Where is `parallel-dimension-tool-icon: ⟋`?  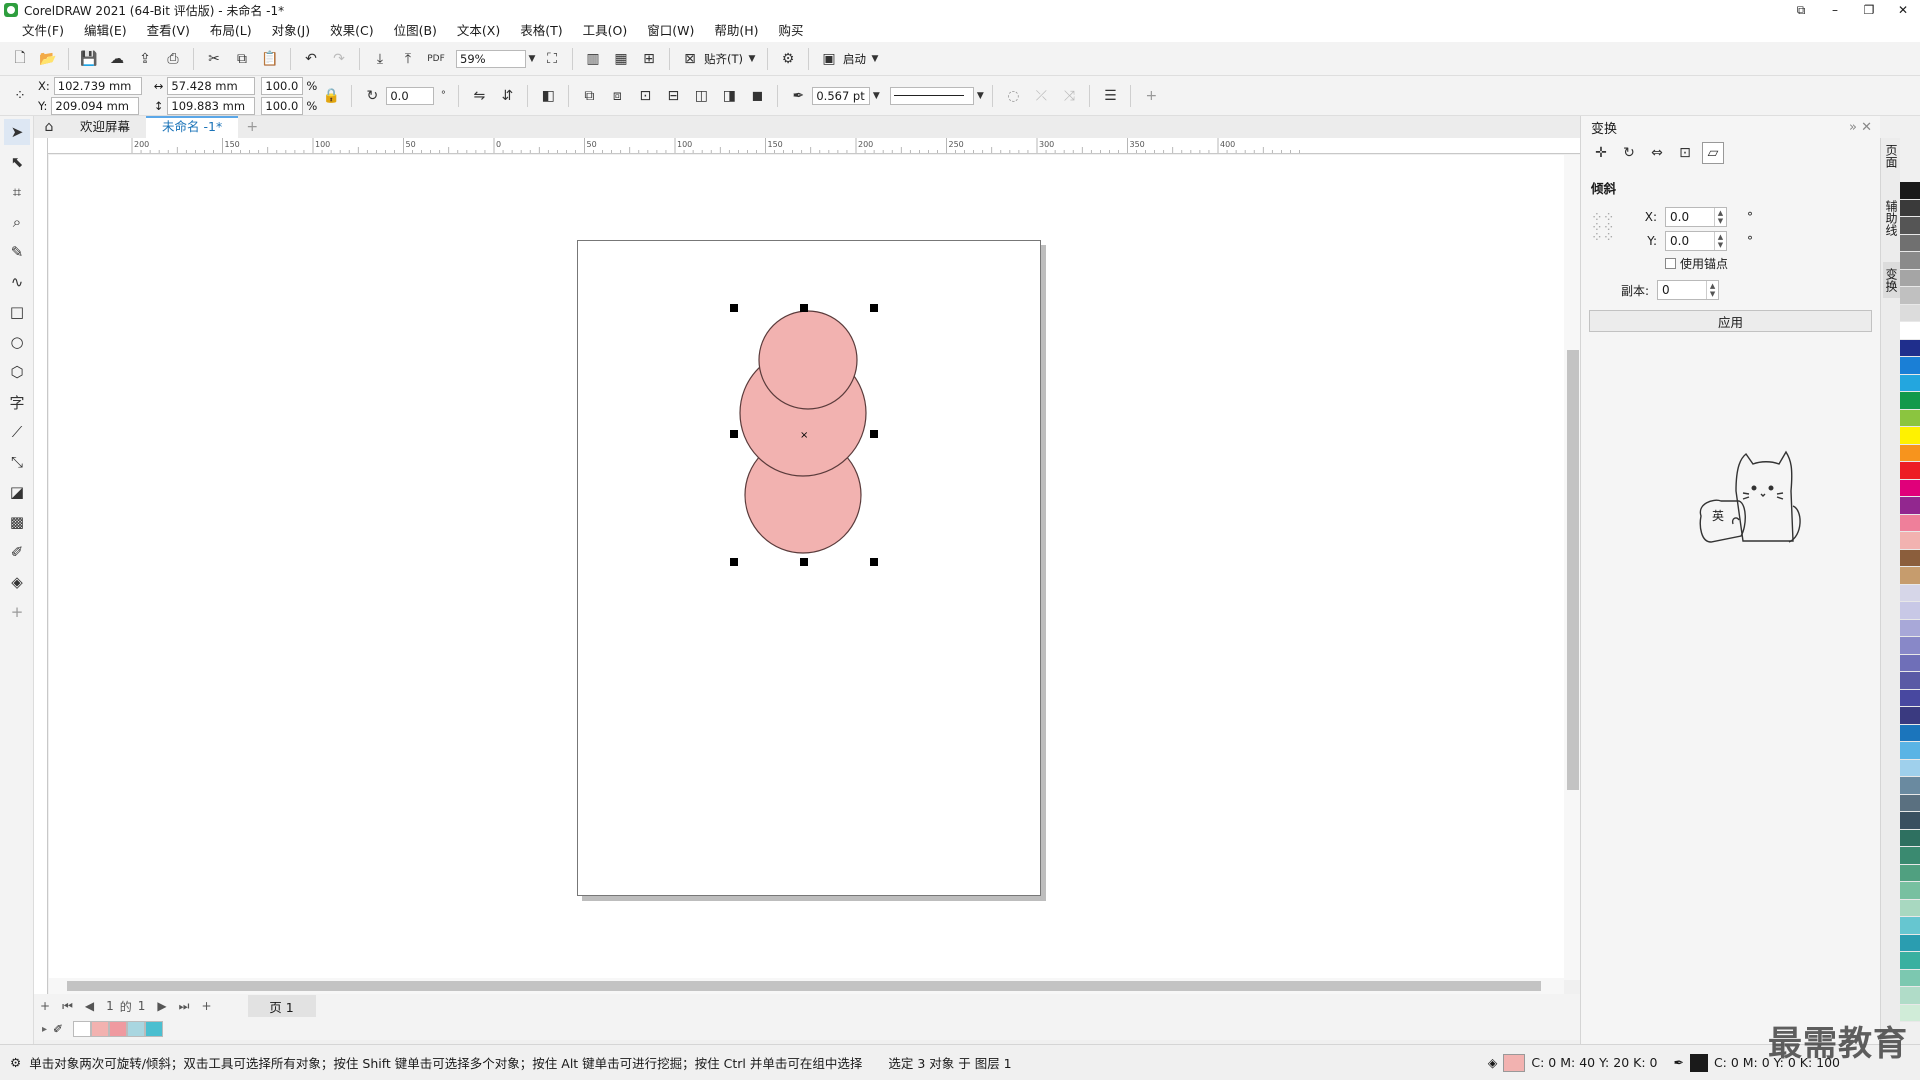 parallel-dimension-tool-icon: ⟋ is located at coordinates (17, 432).